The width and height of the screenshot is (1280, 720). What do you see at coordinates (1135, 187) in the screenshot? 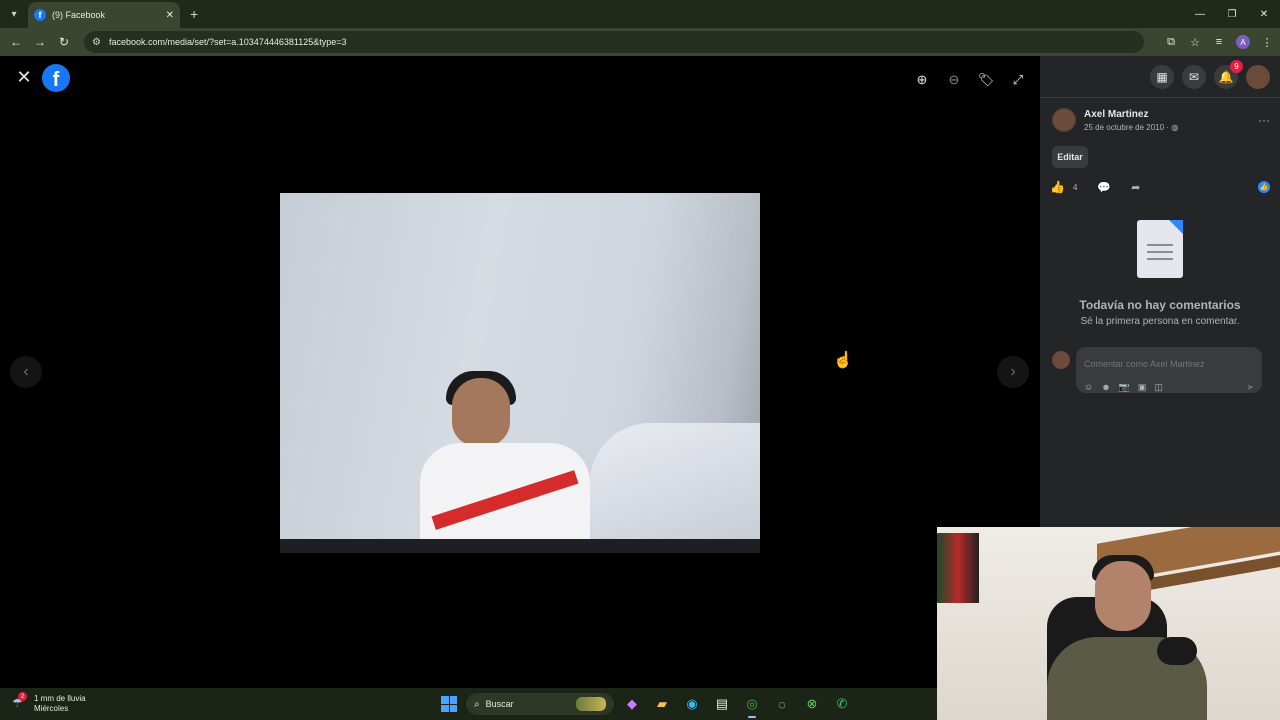
I see `share-icon: ➦` at bounding box center [1135, 187].